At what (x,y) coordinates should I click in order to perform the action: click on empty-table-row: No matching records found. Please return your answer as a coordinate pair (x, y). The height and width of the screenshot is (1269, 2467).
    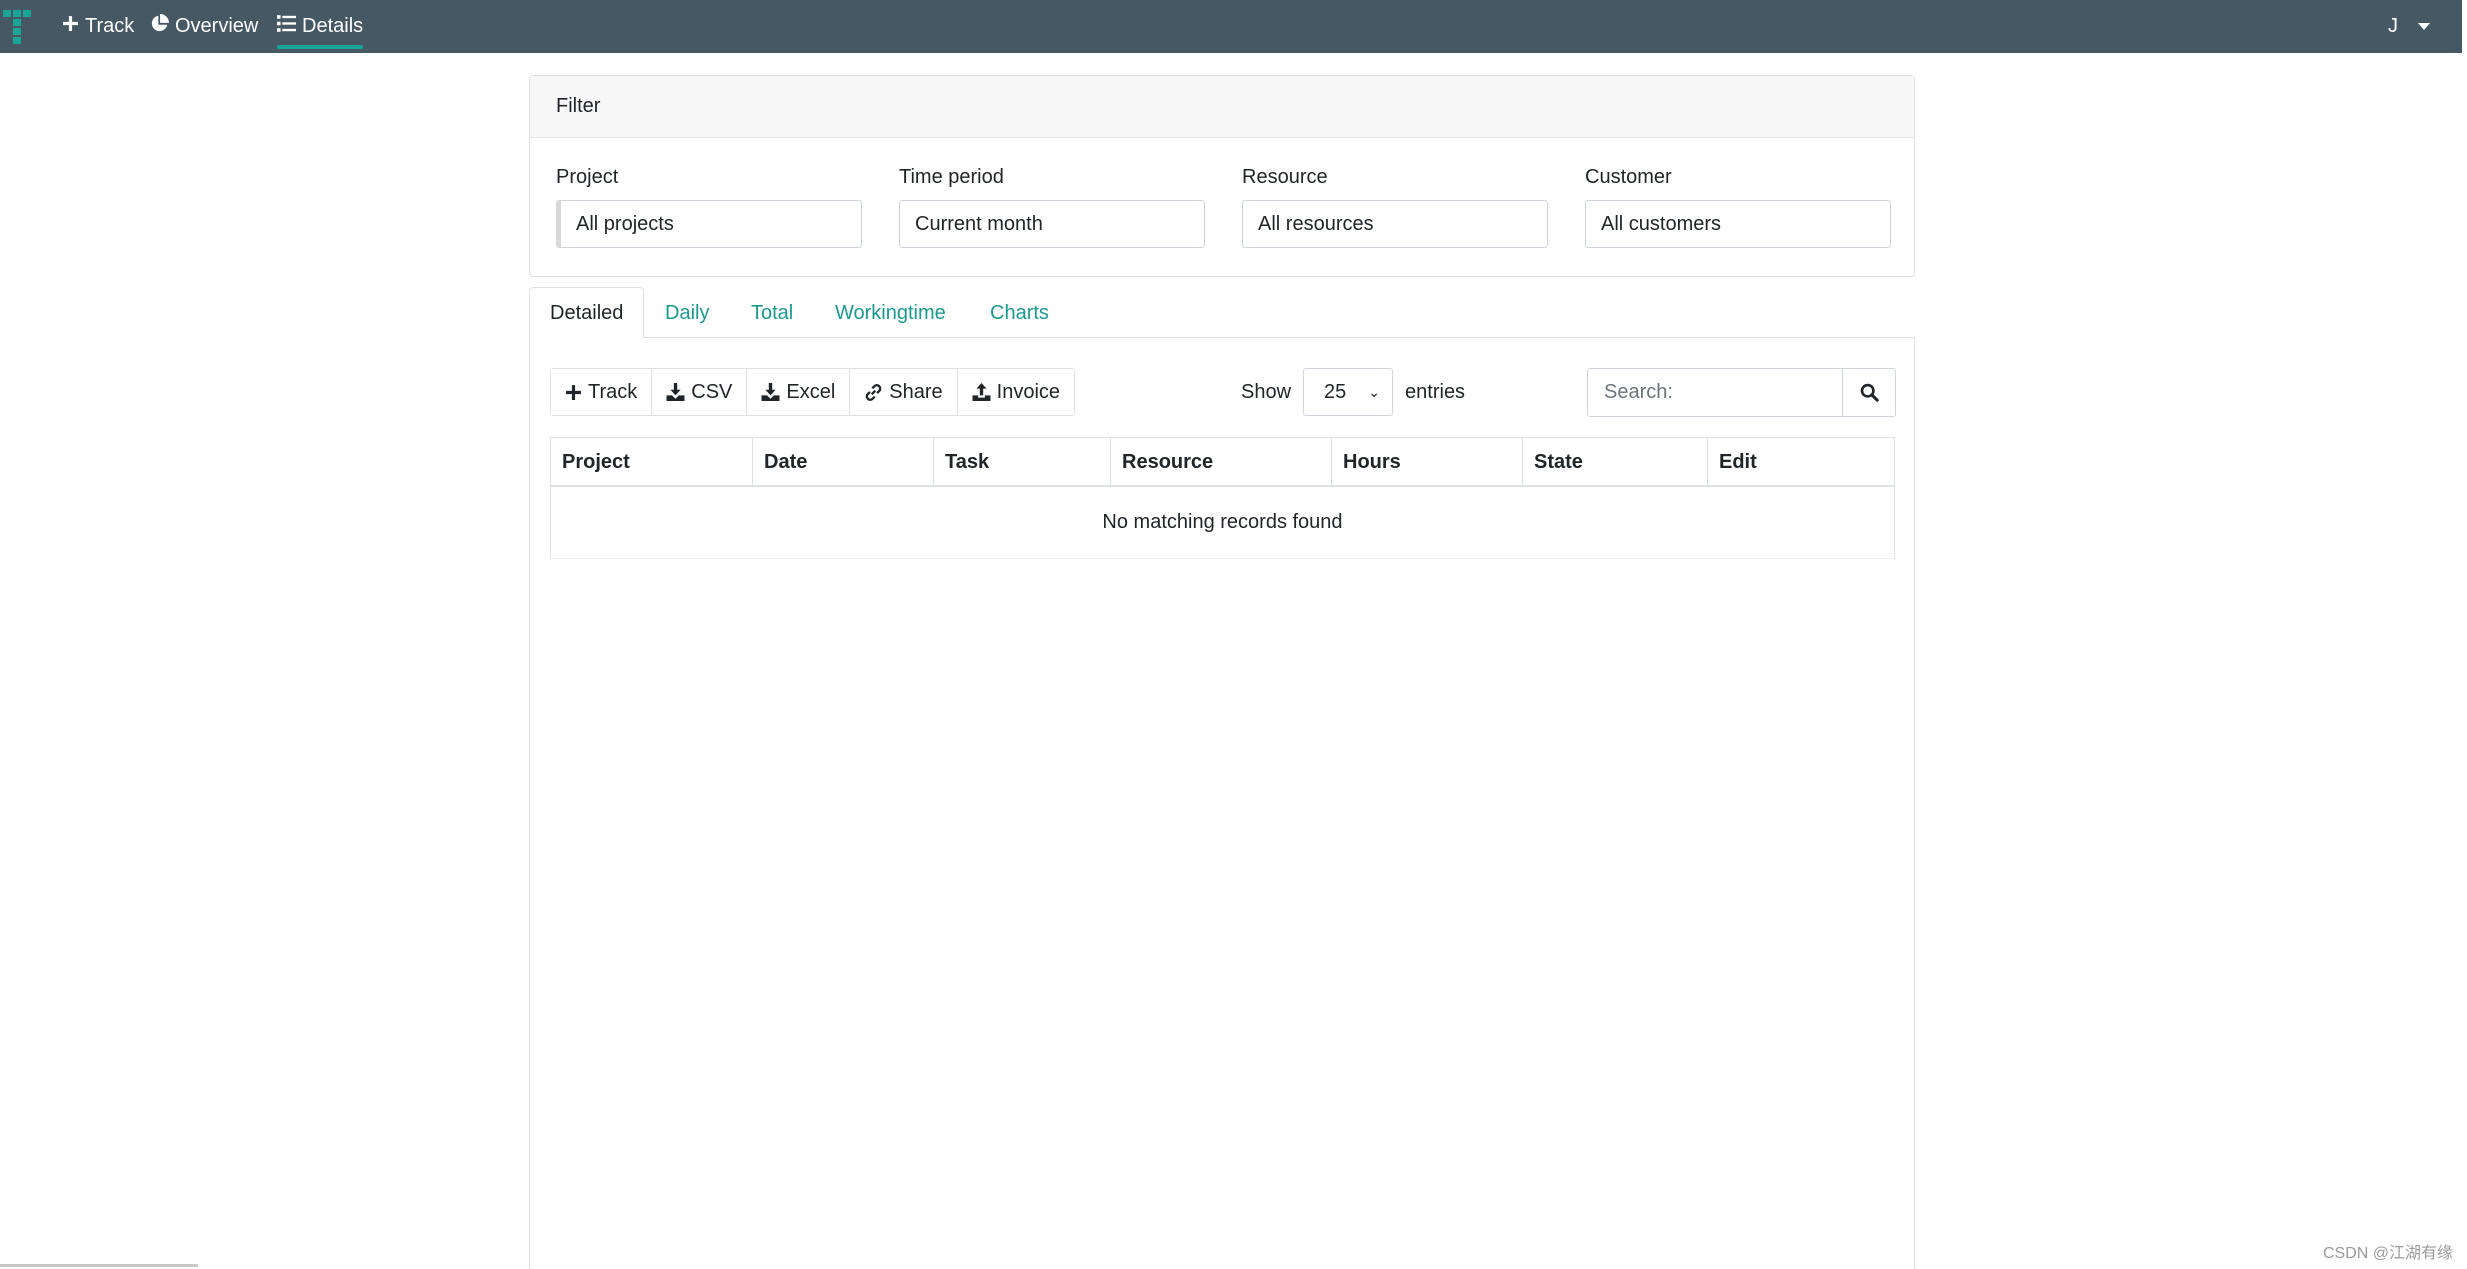
    Looking at the image, I should click on (1222, 523).